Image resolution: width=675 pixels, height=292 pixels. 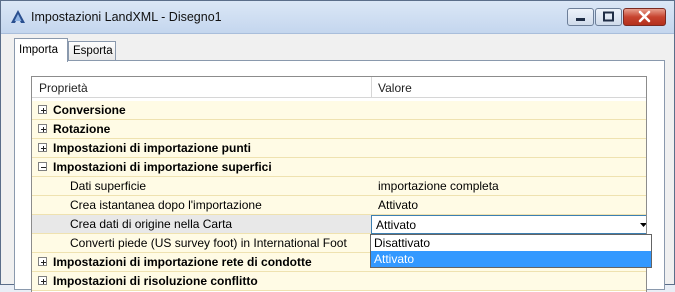 I want to click on grid-header: Proprietà Valore, so click(x=339, y=87).